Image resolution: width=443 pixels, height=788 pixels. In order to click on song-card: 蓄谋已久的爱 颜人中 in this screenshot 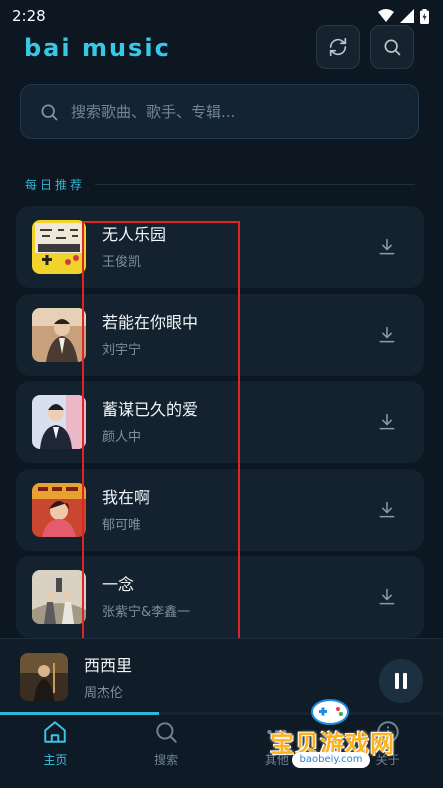, I will do `click(220, 422)`.